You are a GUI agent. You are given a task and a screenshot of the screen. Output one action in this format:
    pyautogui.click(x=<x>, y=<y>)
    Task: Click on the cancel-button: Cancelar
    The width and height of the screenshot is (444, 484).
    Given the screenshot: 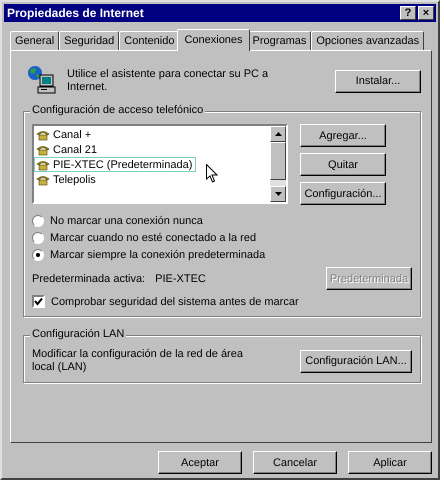 What is the action you would take?
    pyautogui.click(x=295, y=462)
    